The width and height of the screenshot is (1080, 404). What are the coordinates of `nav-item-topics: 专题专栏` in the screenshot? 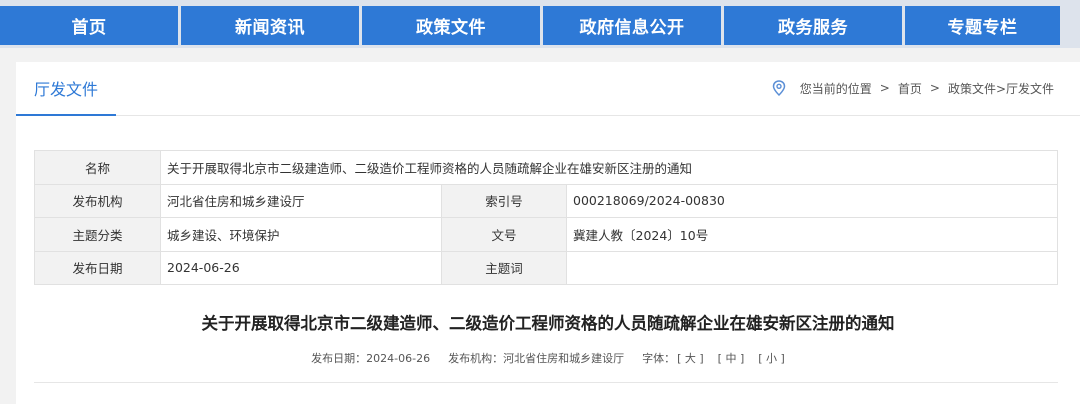 It's located at (982, 25).